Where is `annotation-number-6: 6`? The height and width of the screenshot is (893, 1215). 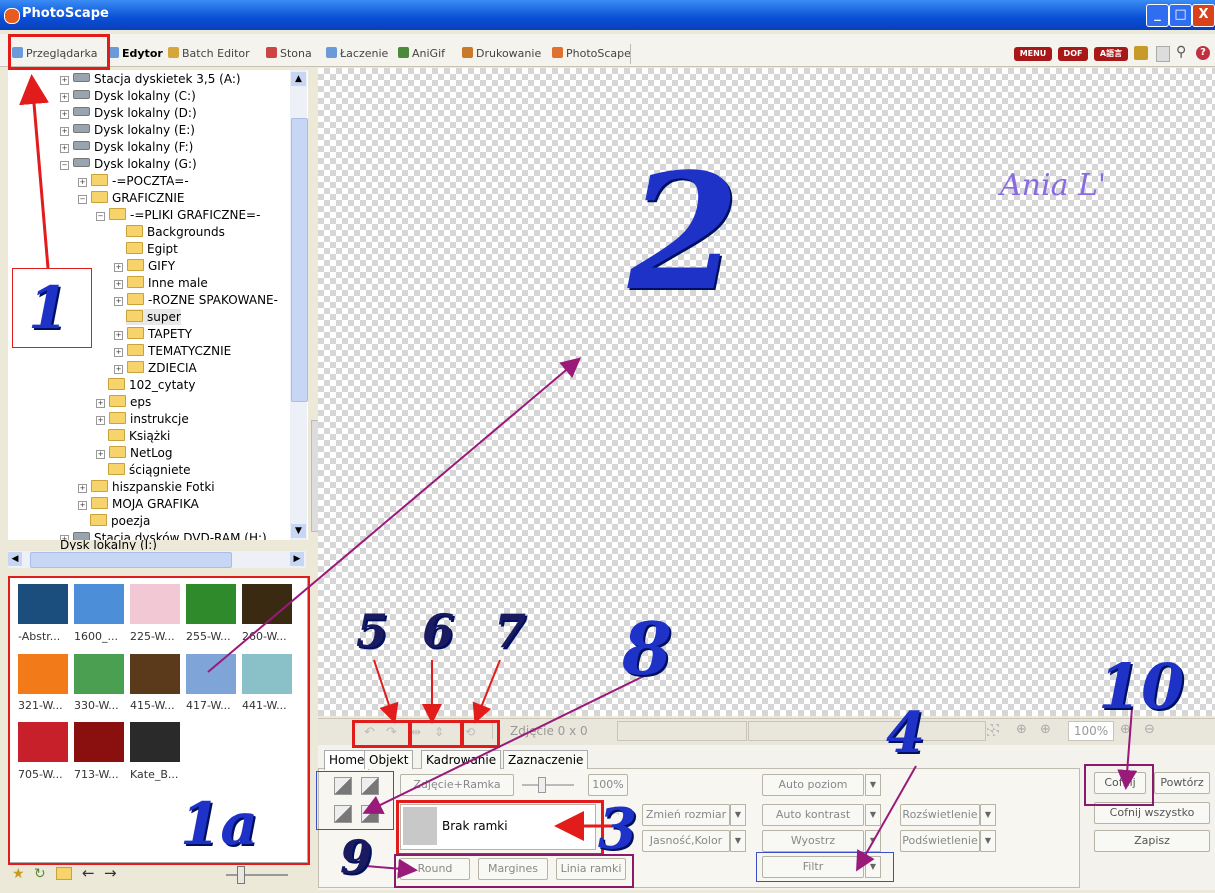 annotation-number-6: 6 is located at coordinates (438, 631).